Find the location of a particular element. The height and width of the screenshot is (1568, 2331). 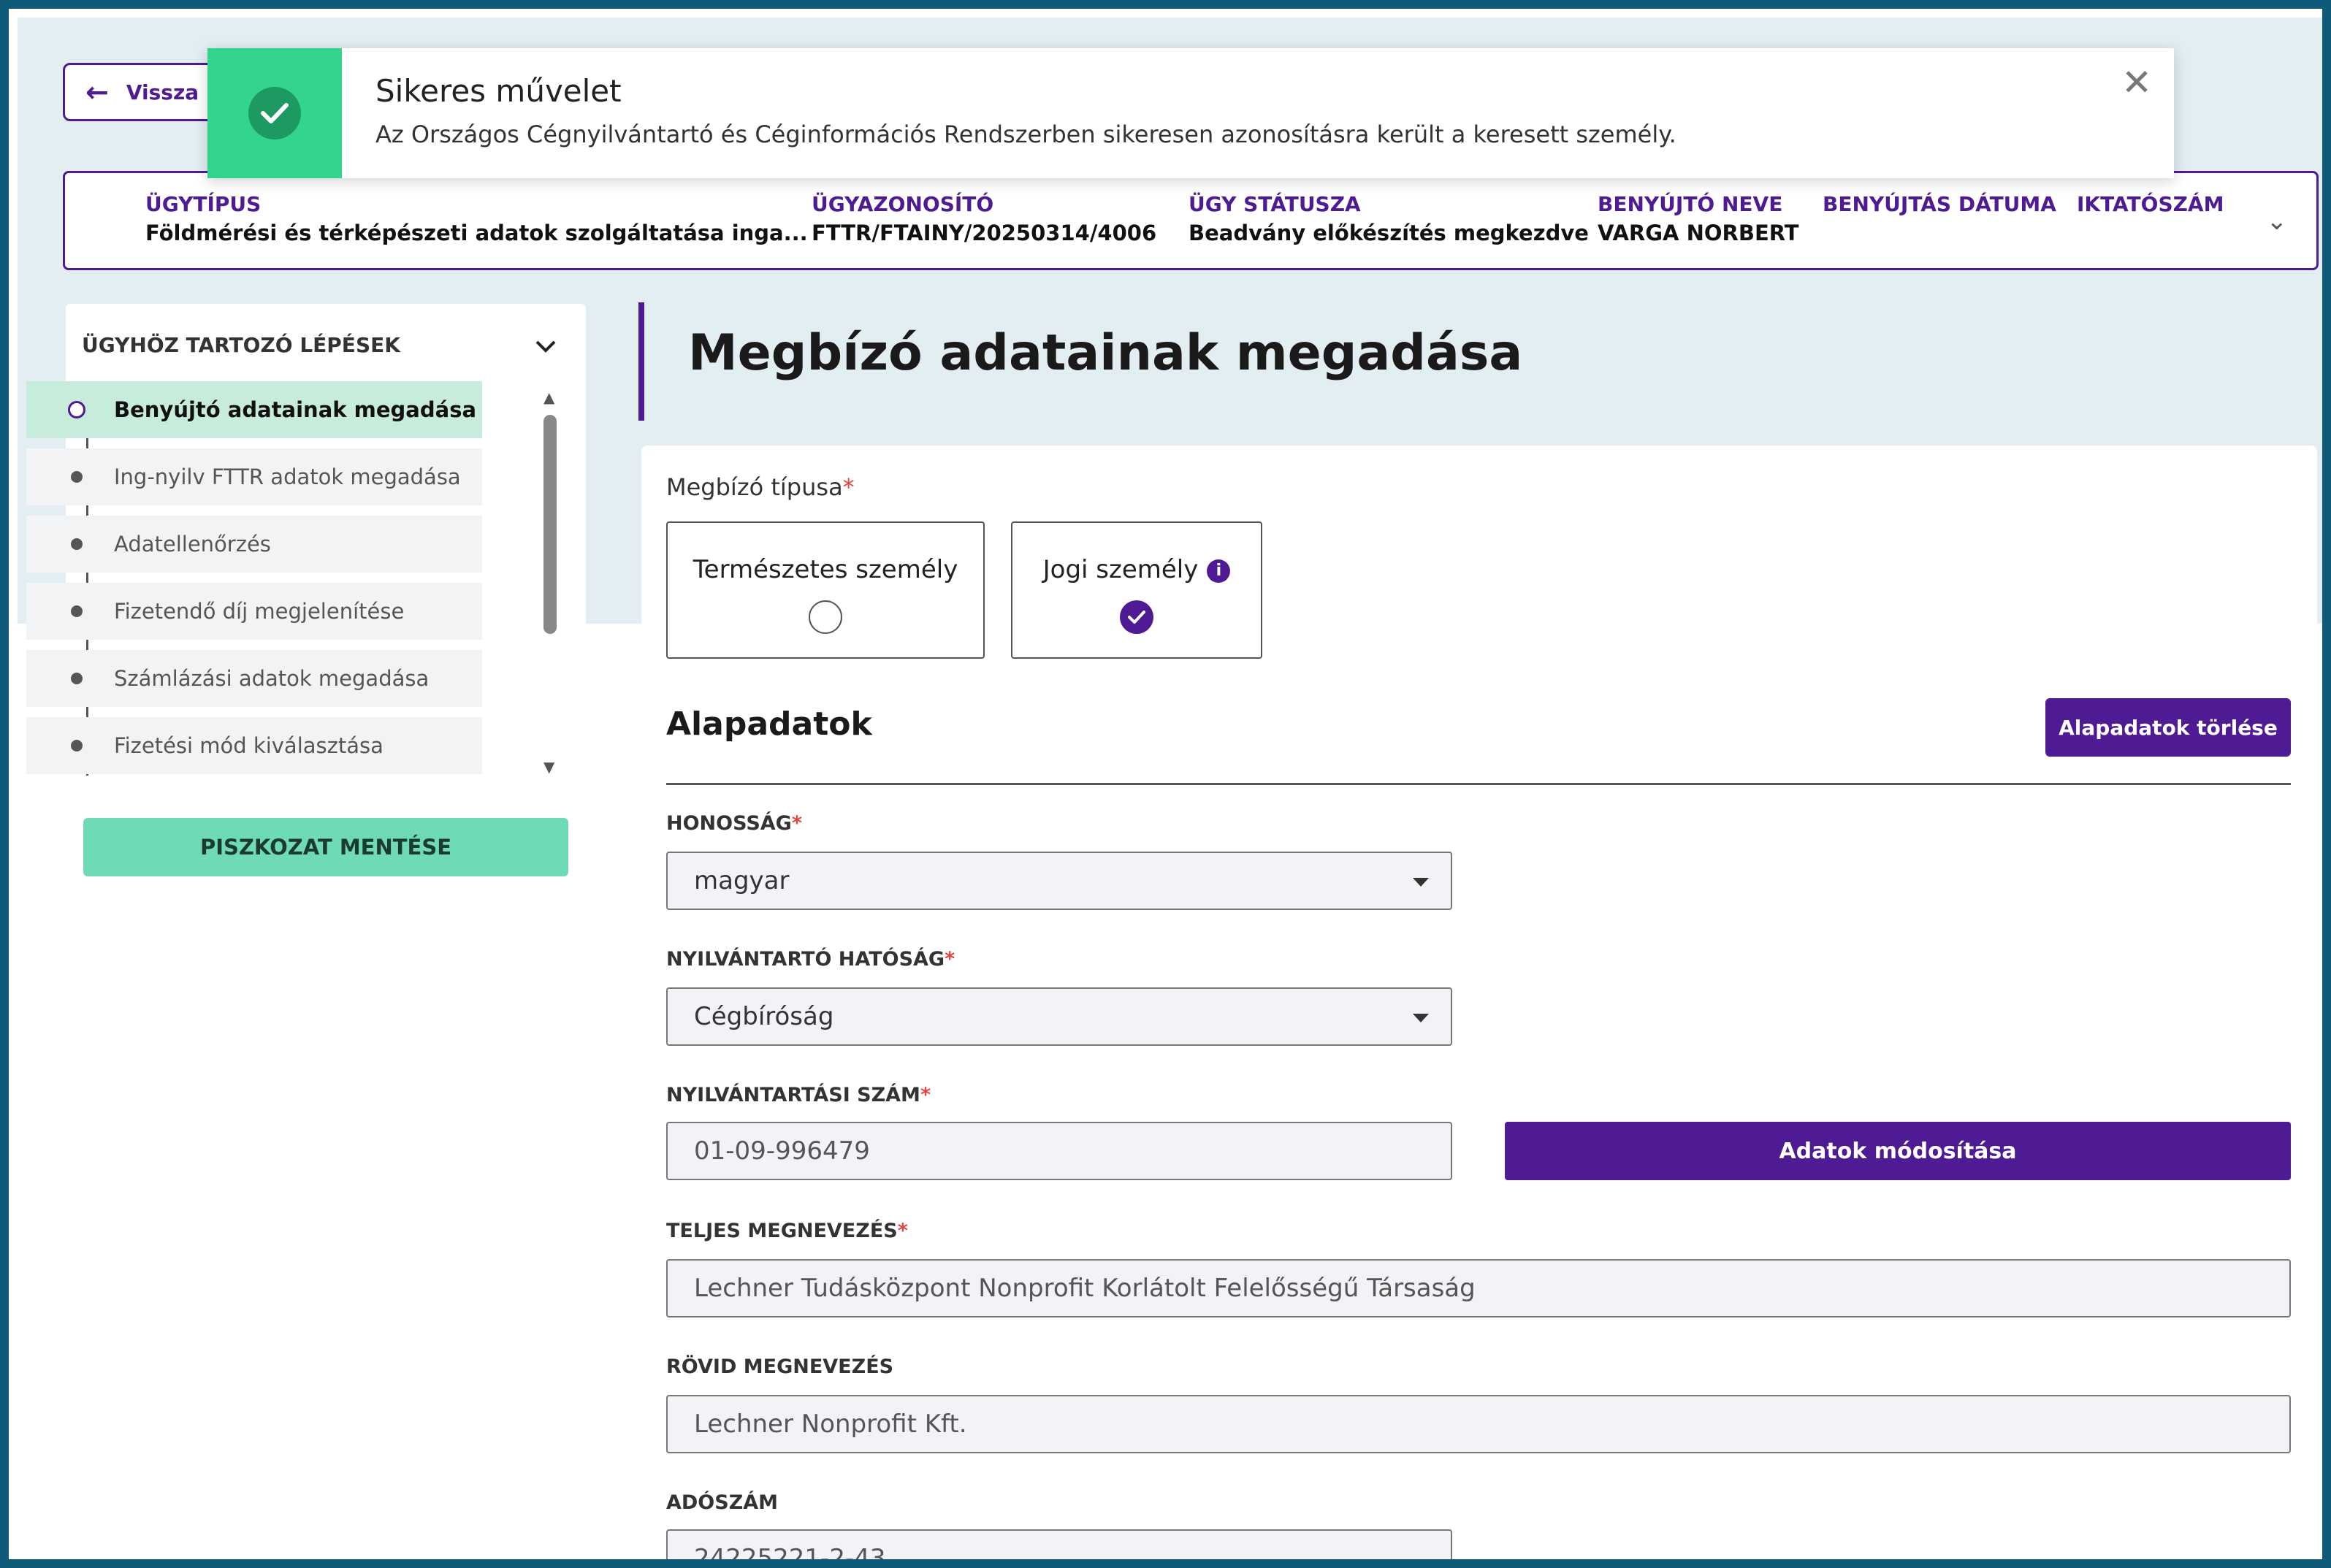

case-field-submitter: BENYÚJTÓ NEVE VARGA NORBERT is located at coordinates (1699, 218).